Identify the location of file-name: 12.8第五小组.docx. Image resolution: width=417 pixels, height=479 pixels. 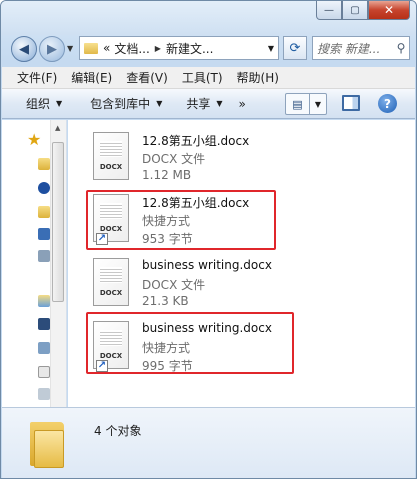
(195, 140).